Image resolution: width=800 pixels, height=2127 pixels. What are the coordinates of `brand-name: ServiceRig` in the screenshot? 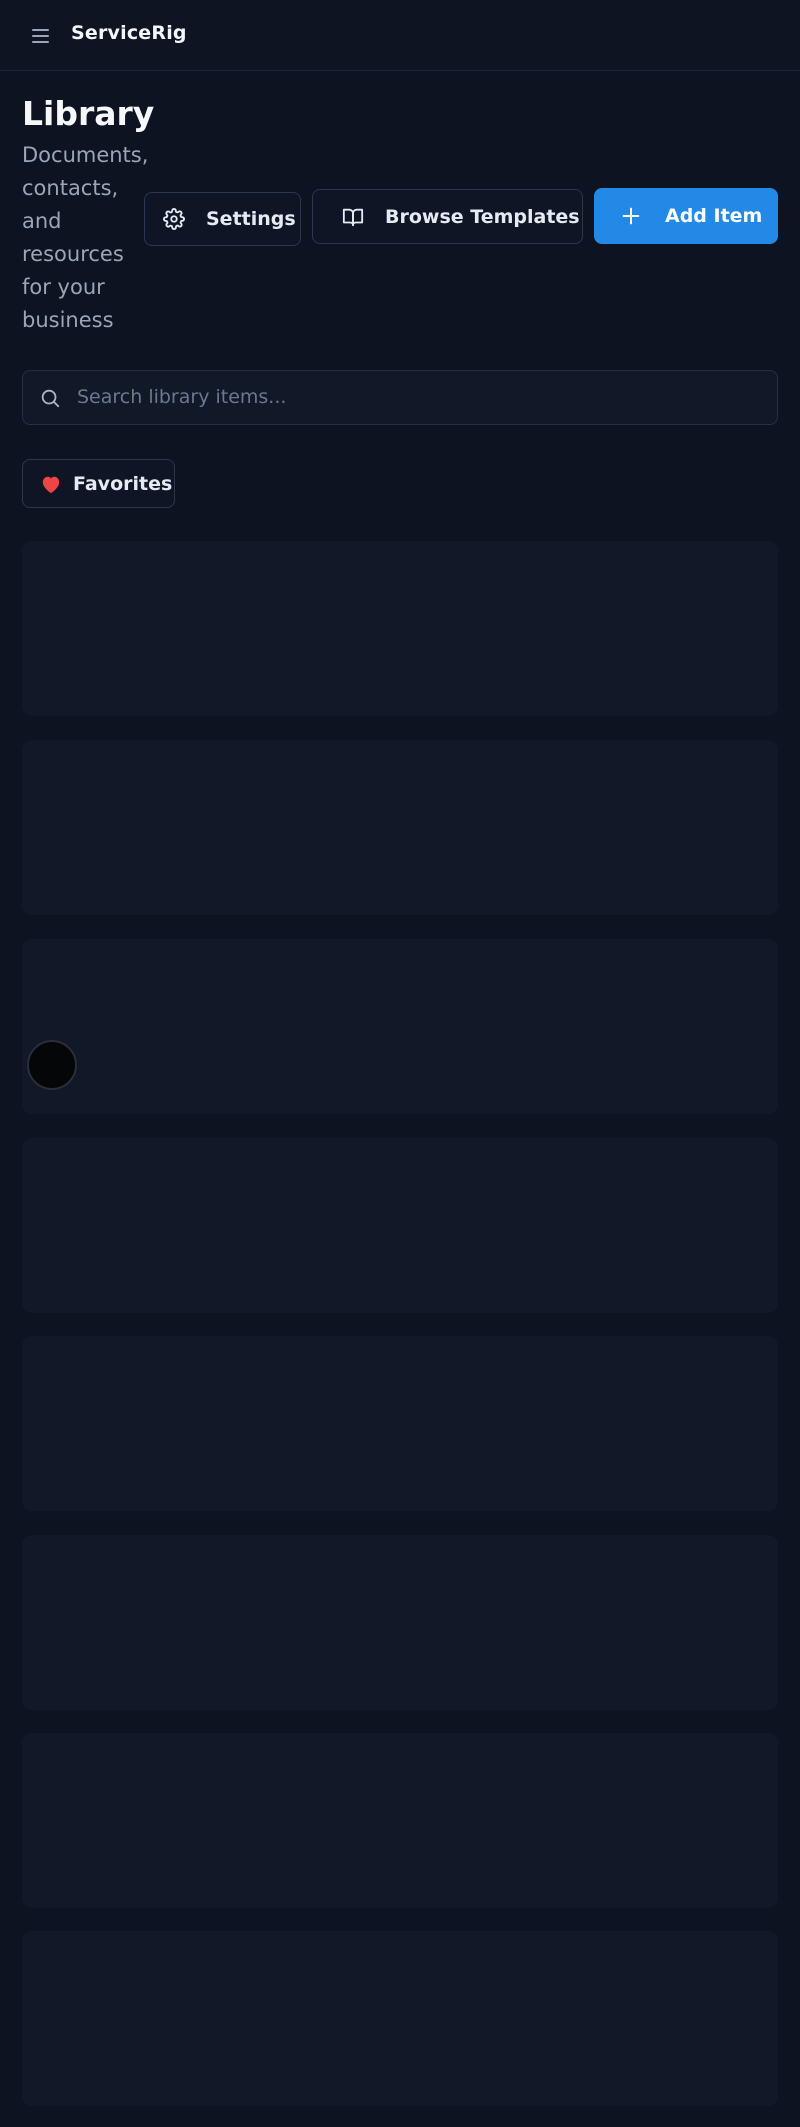 It's located at (129, 33).